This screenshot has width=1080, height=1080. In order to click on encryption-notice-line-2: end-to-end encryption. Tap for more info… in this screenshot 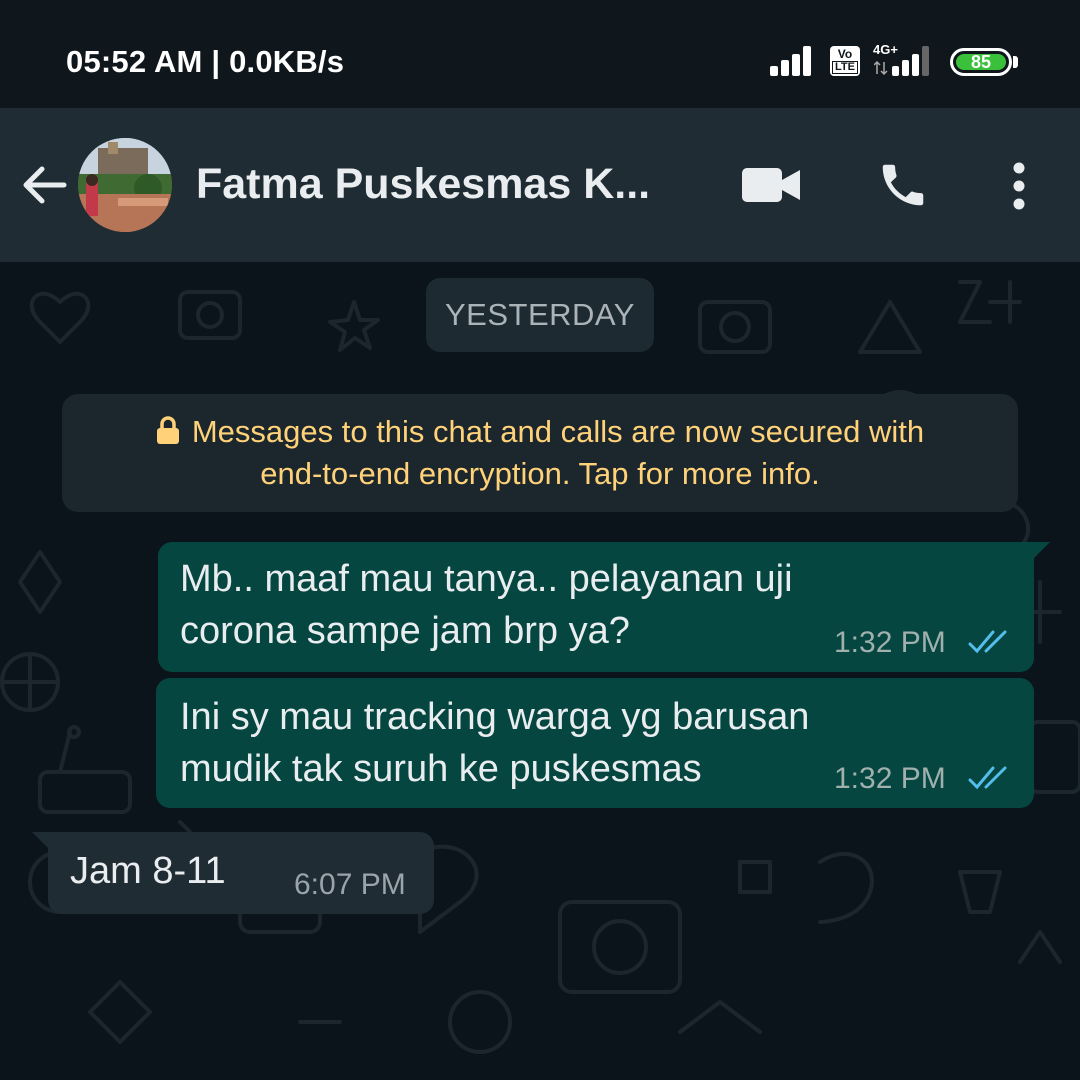, I will do `click(540, 473)`.